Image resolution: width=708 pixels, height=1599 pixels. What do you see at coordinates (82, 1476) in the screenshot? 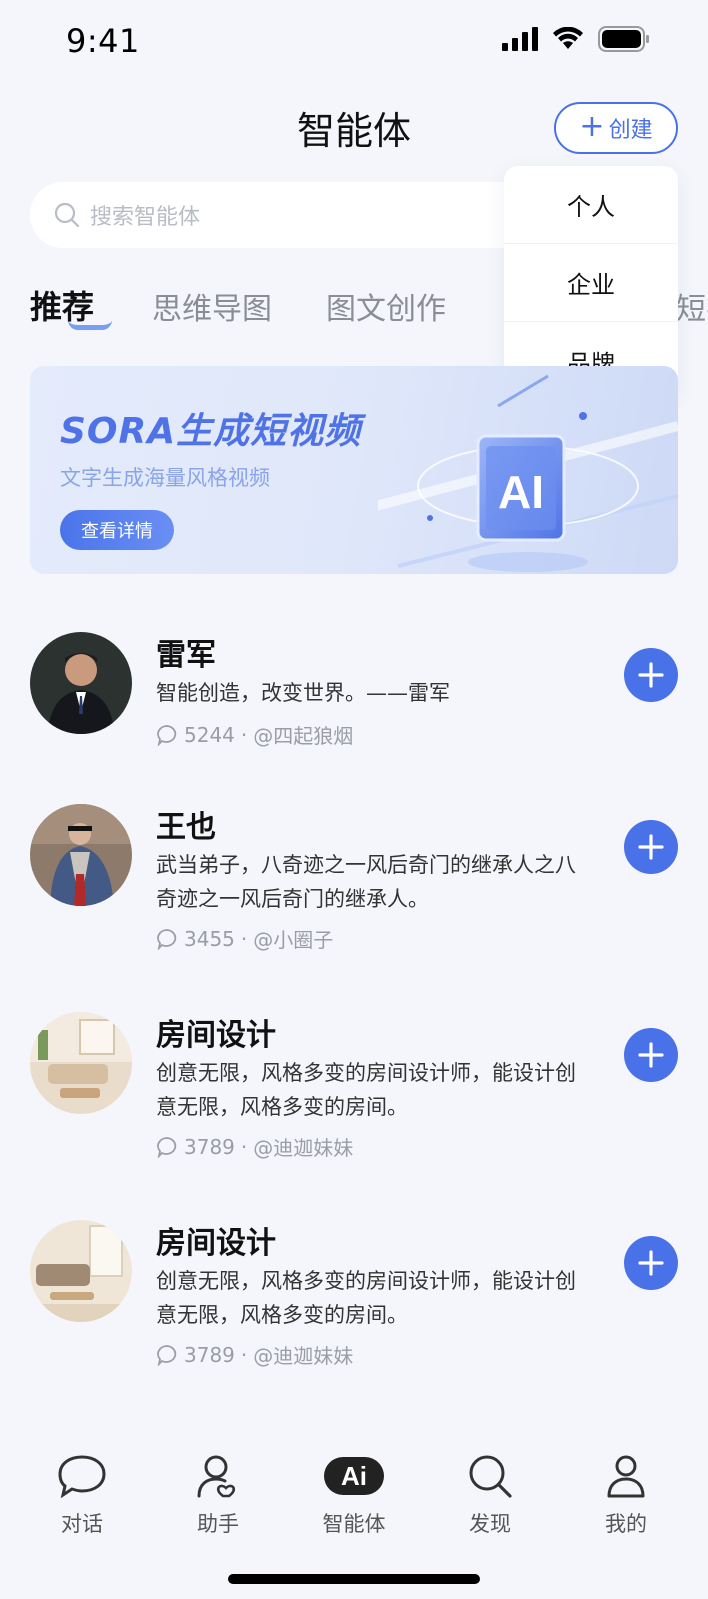
I see `chat-icon` at bounding box center [82, 1476].